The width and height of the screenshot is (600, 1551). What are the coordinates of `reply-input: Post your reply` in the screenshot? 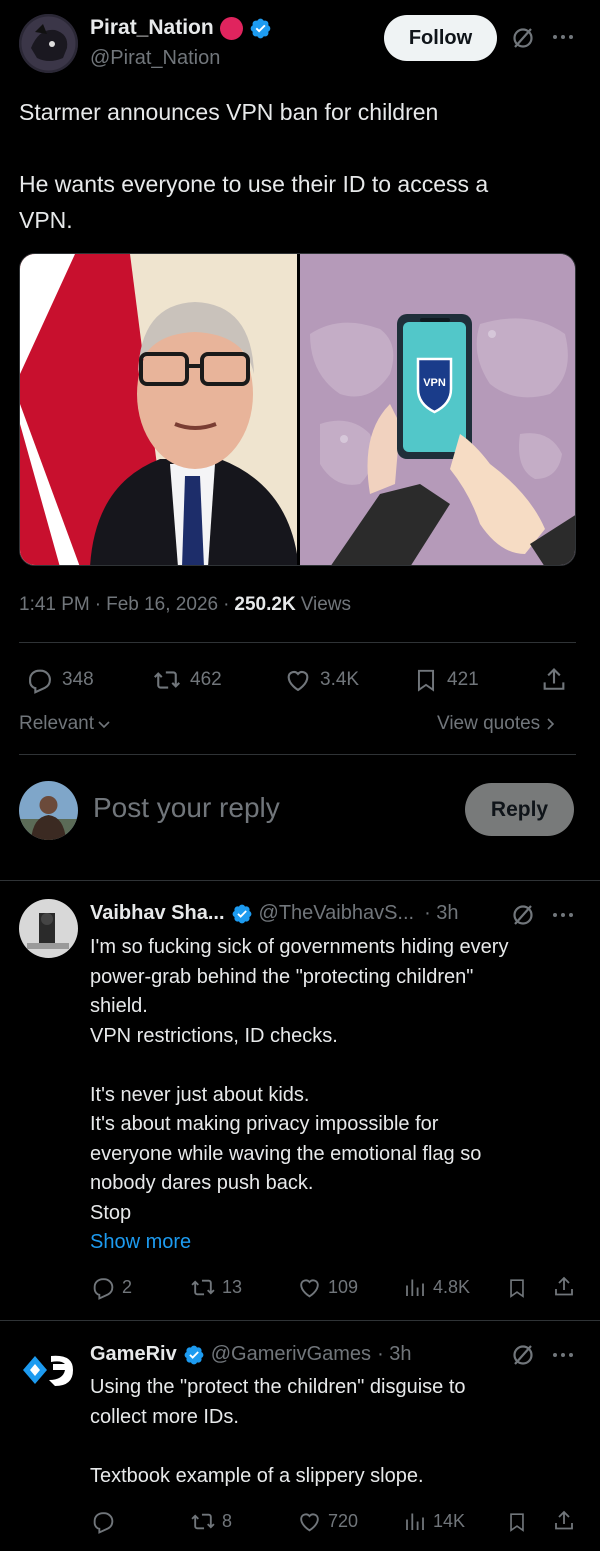 It's located at (186, 808).